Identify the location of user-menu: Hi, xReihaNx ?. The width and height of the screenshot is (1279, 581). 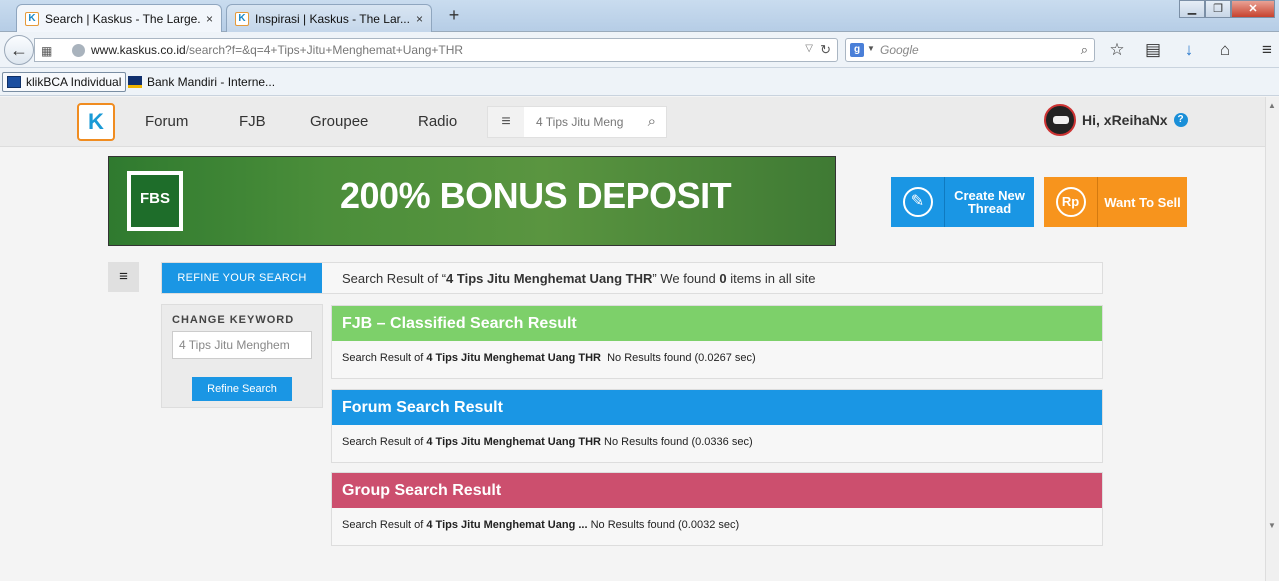
(1116, 120).